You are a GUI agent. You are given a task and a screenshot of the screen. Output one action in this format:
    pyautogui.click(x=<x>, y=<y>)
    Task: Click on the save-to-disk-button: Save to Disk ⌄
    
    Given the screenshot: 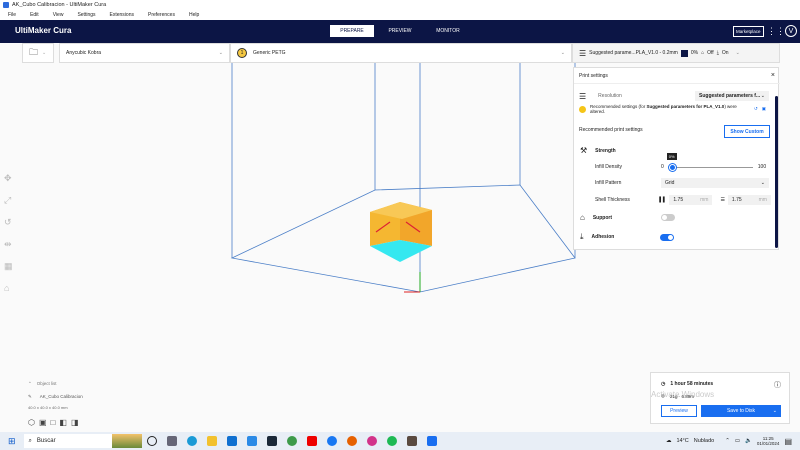 What is the action you would take?
    pyautogui.click(x=741, y=411)
    